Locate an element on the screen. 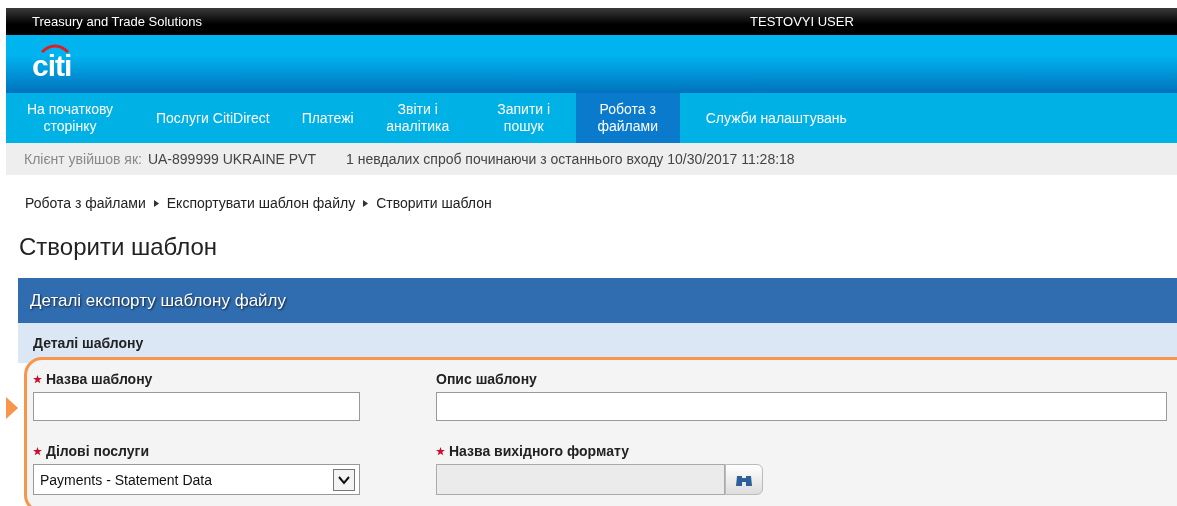 Image resolution: width=1177 pixels, height=506 pixels. nav-tab: Послуги CitiDirect is located at coordinates (213, 118).